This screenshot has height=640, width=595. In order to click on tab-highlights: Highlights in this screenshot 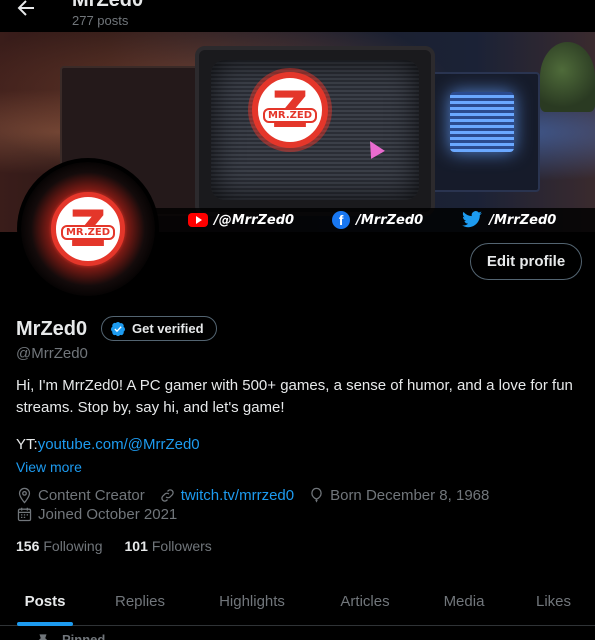, I will do `click(252, 601)`.